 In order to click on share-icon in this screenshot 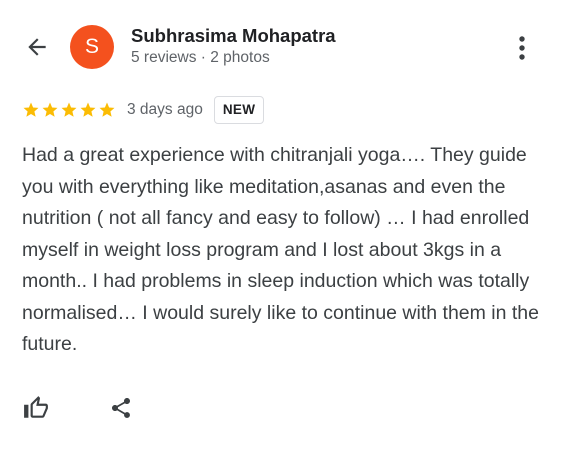, I will do `click(121, 408)`.